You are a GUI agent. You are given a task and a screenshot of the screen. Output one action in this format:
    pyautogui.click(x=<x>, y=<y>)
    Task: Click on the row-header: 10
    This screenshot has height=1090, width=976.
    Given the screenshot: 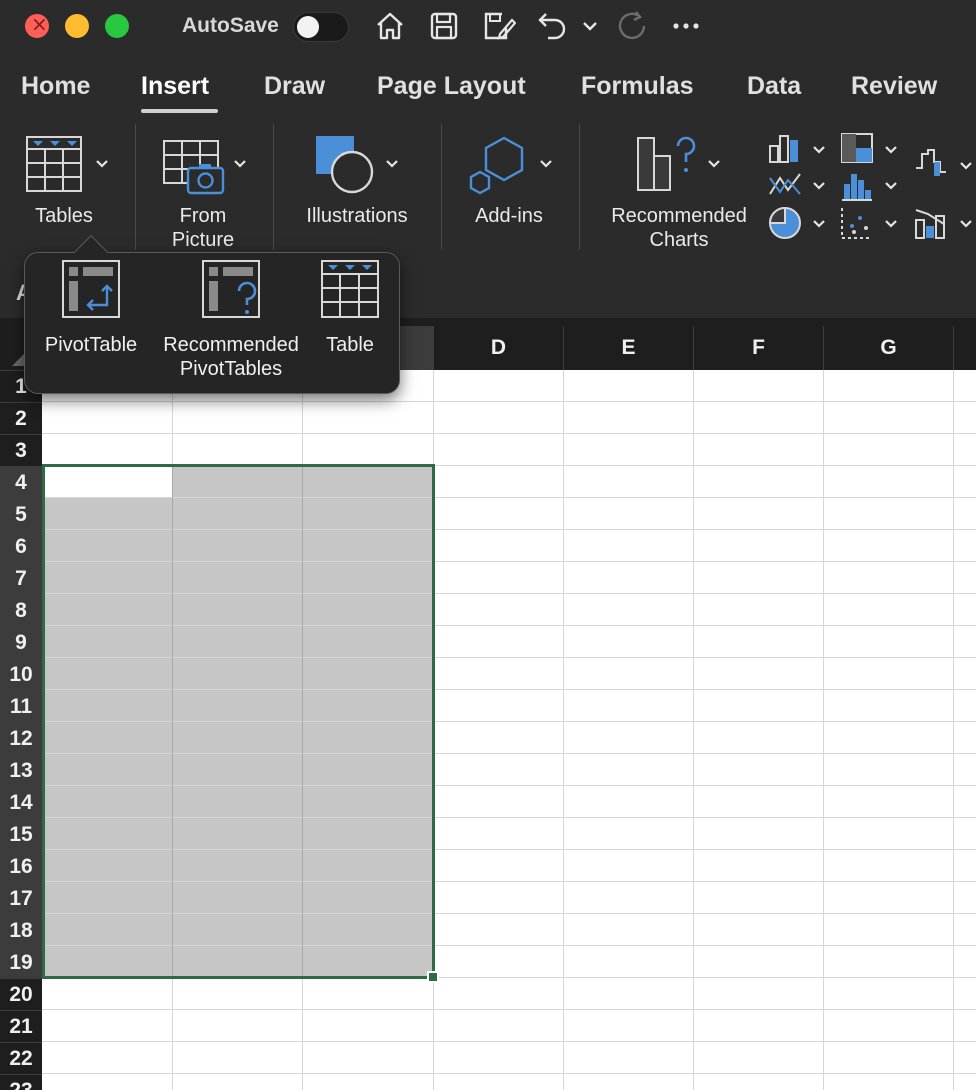 What is the action you would take?
    pyautogui.click(x=21, y=674)
    